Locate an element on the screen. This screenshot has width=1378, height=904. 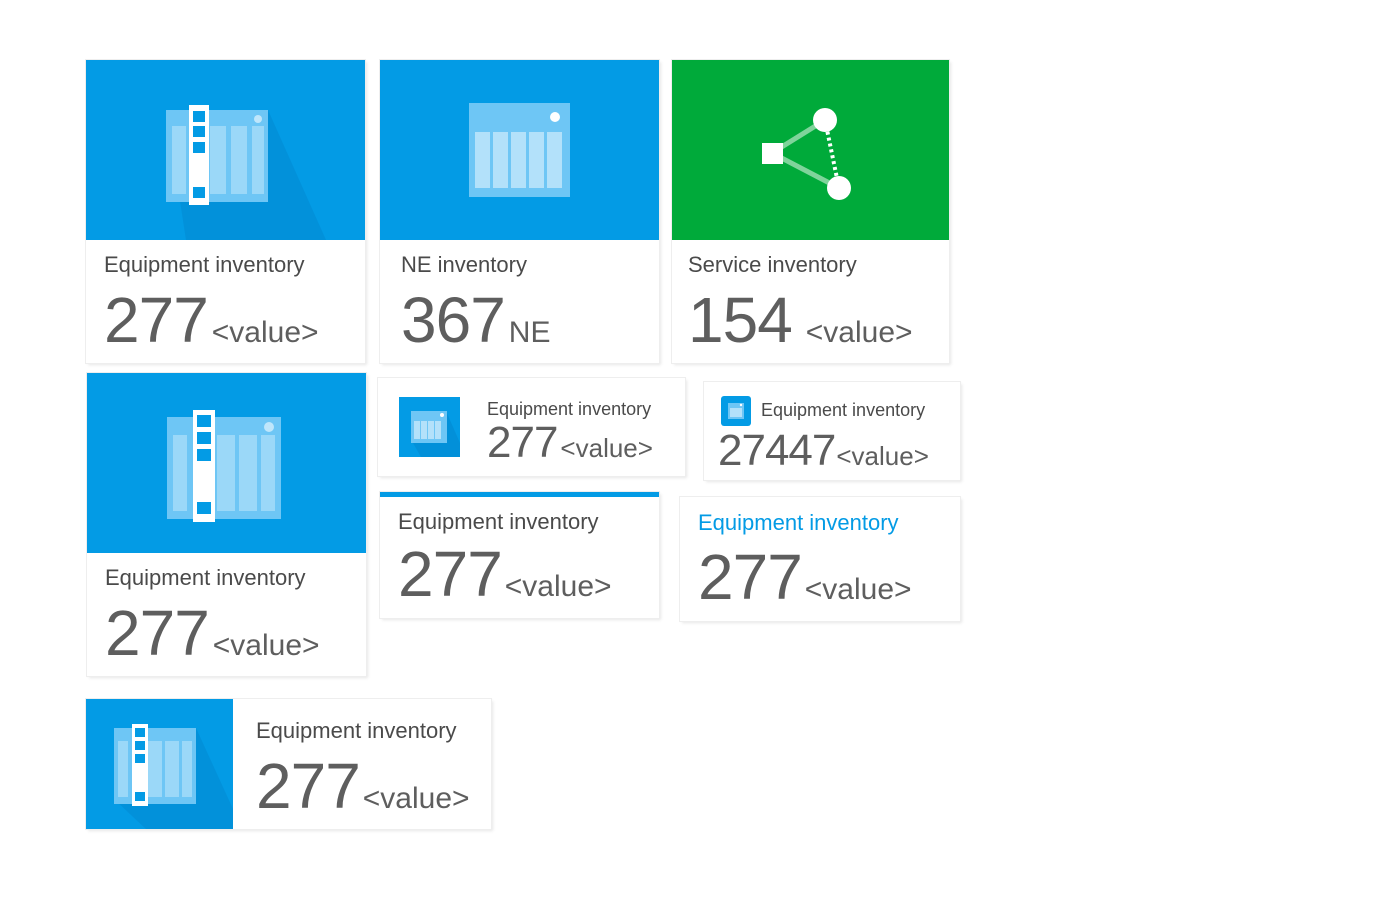
service-inventory-card: Service inventory 154 <value> is located at coordinates (810, 211).